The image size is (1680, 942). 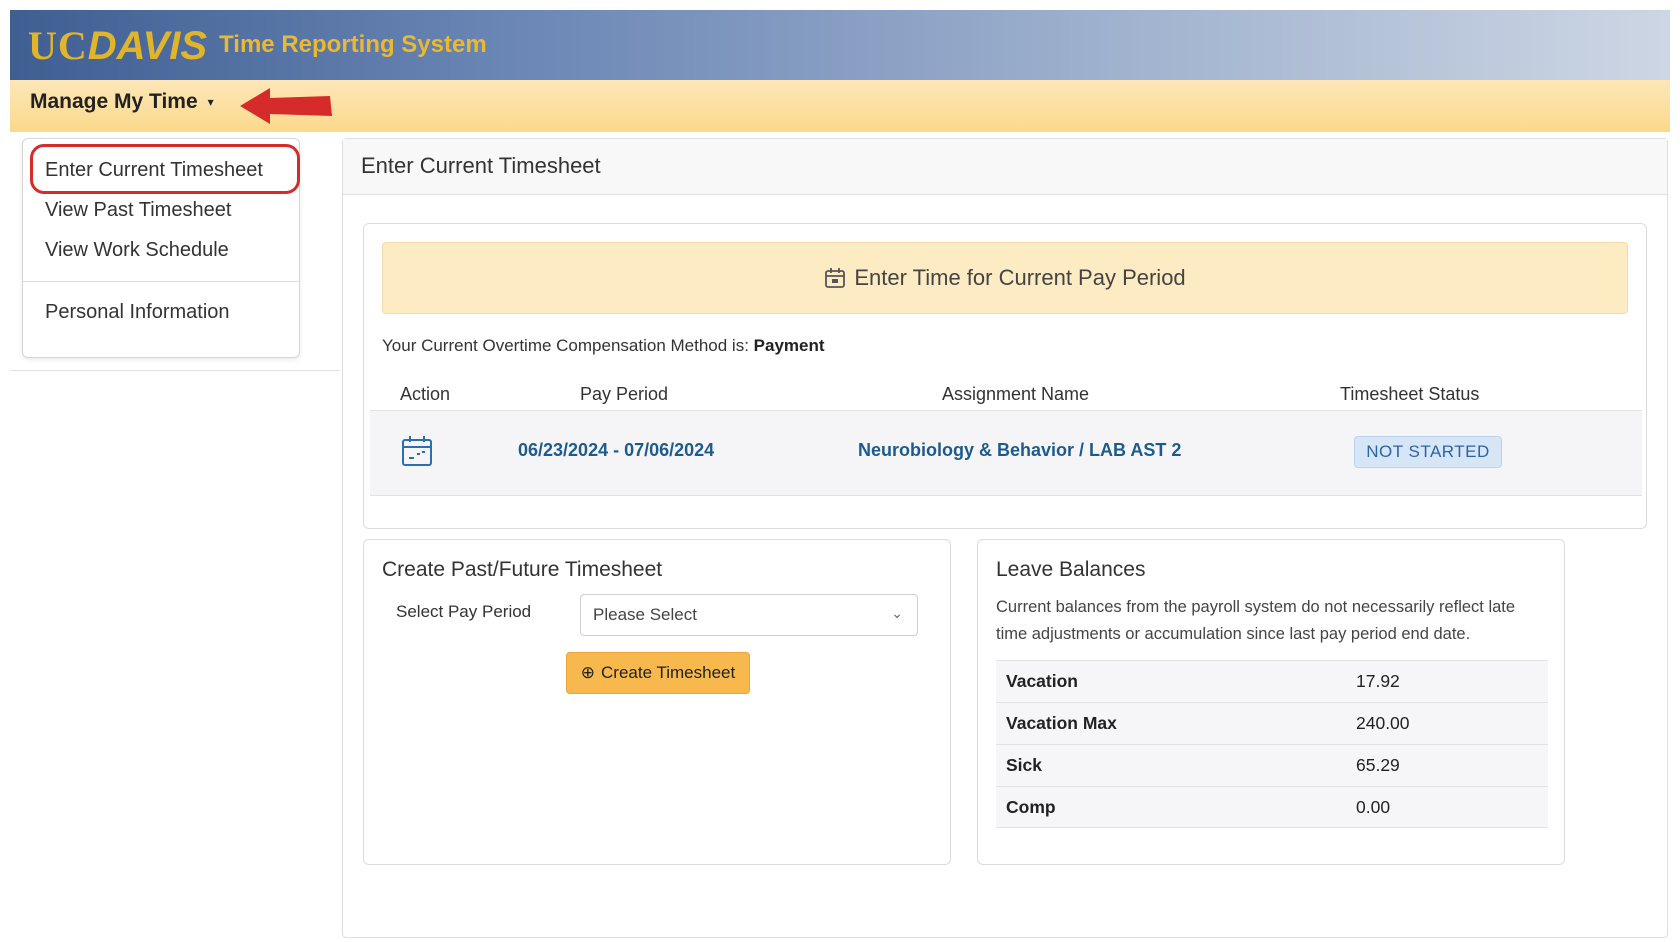 What do you see at coordinates (645, 614) in the screenshot?
I see `select-value: Please Select` at bounding box center [645, 614].